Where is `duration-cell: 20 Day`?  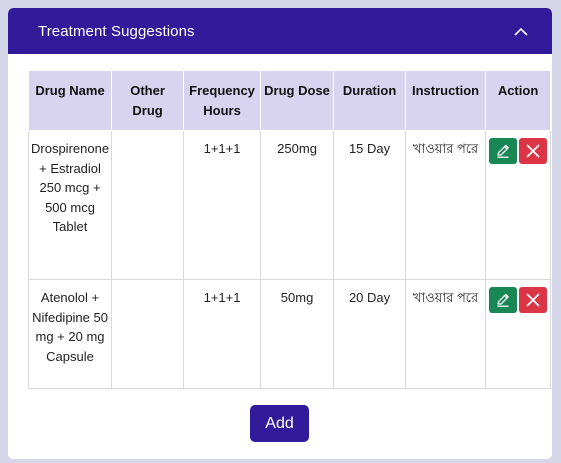
duration-cell: 20 Day is located at coordinates (370, 334).